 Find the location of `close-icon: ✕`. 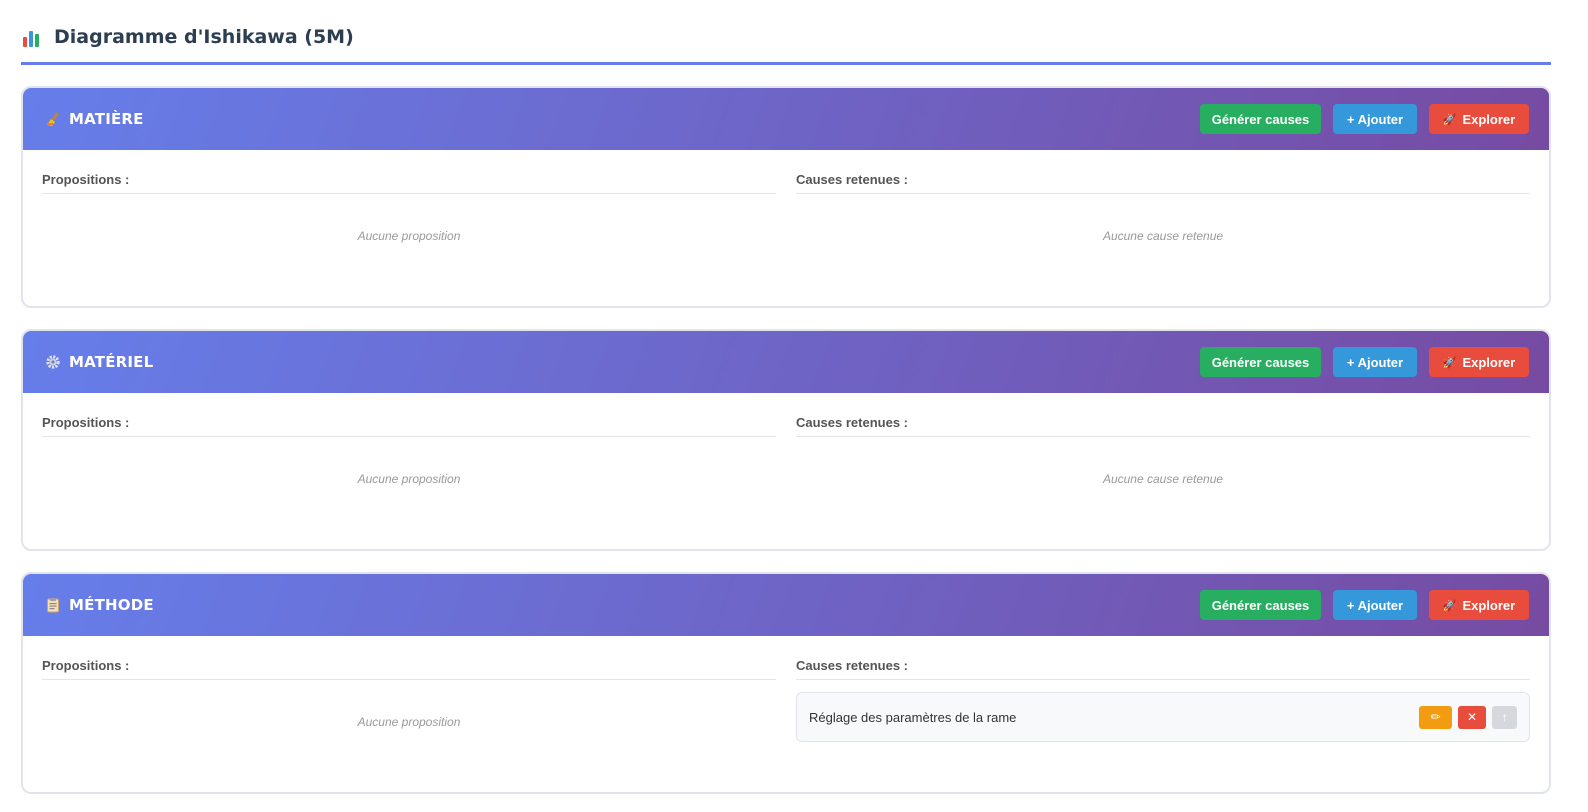

close-icon: ✕ is located at coordinates (1472, 717).